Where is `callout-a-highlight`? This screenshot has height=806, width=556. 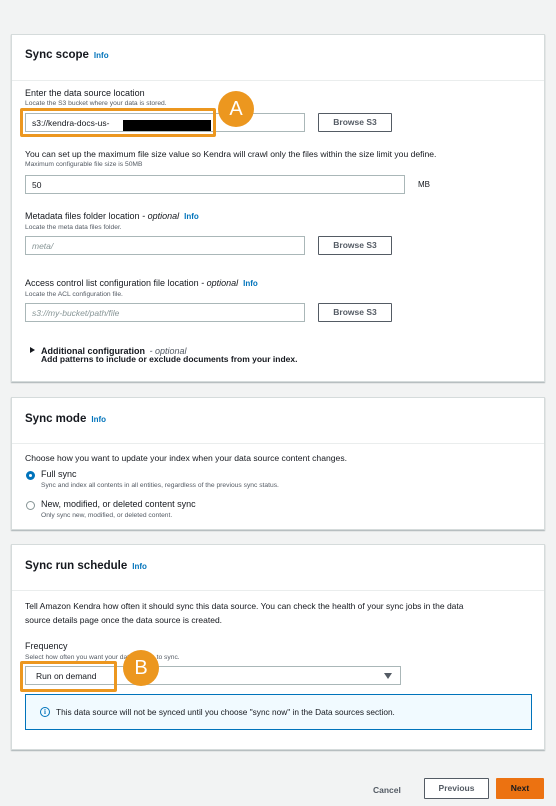 callout-a-highlight is located at coordinates (118, 122).